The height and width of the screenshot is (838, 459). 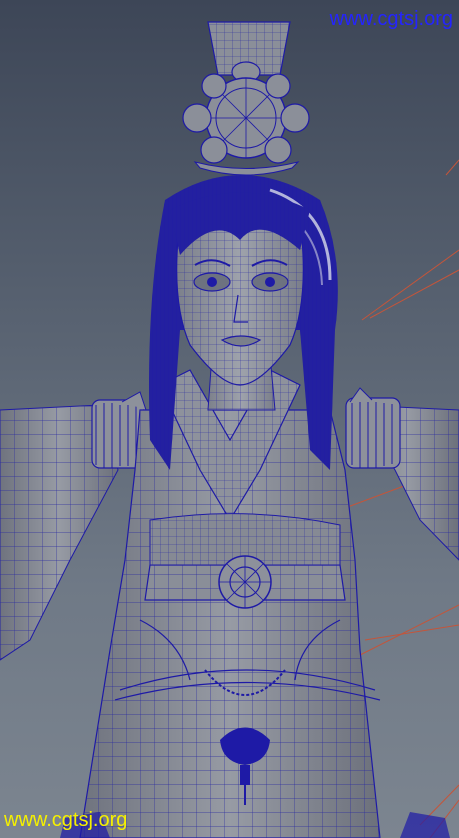 I want to click on watermark-top: www.cgtsj.org, so click(x=391, y=19).